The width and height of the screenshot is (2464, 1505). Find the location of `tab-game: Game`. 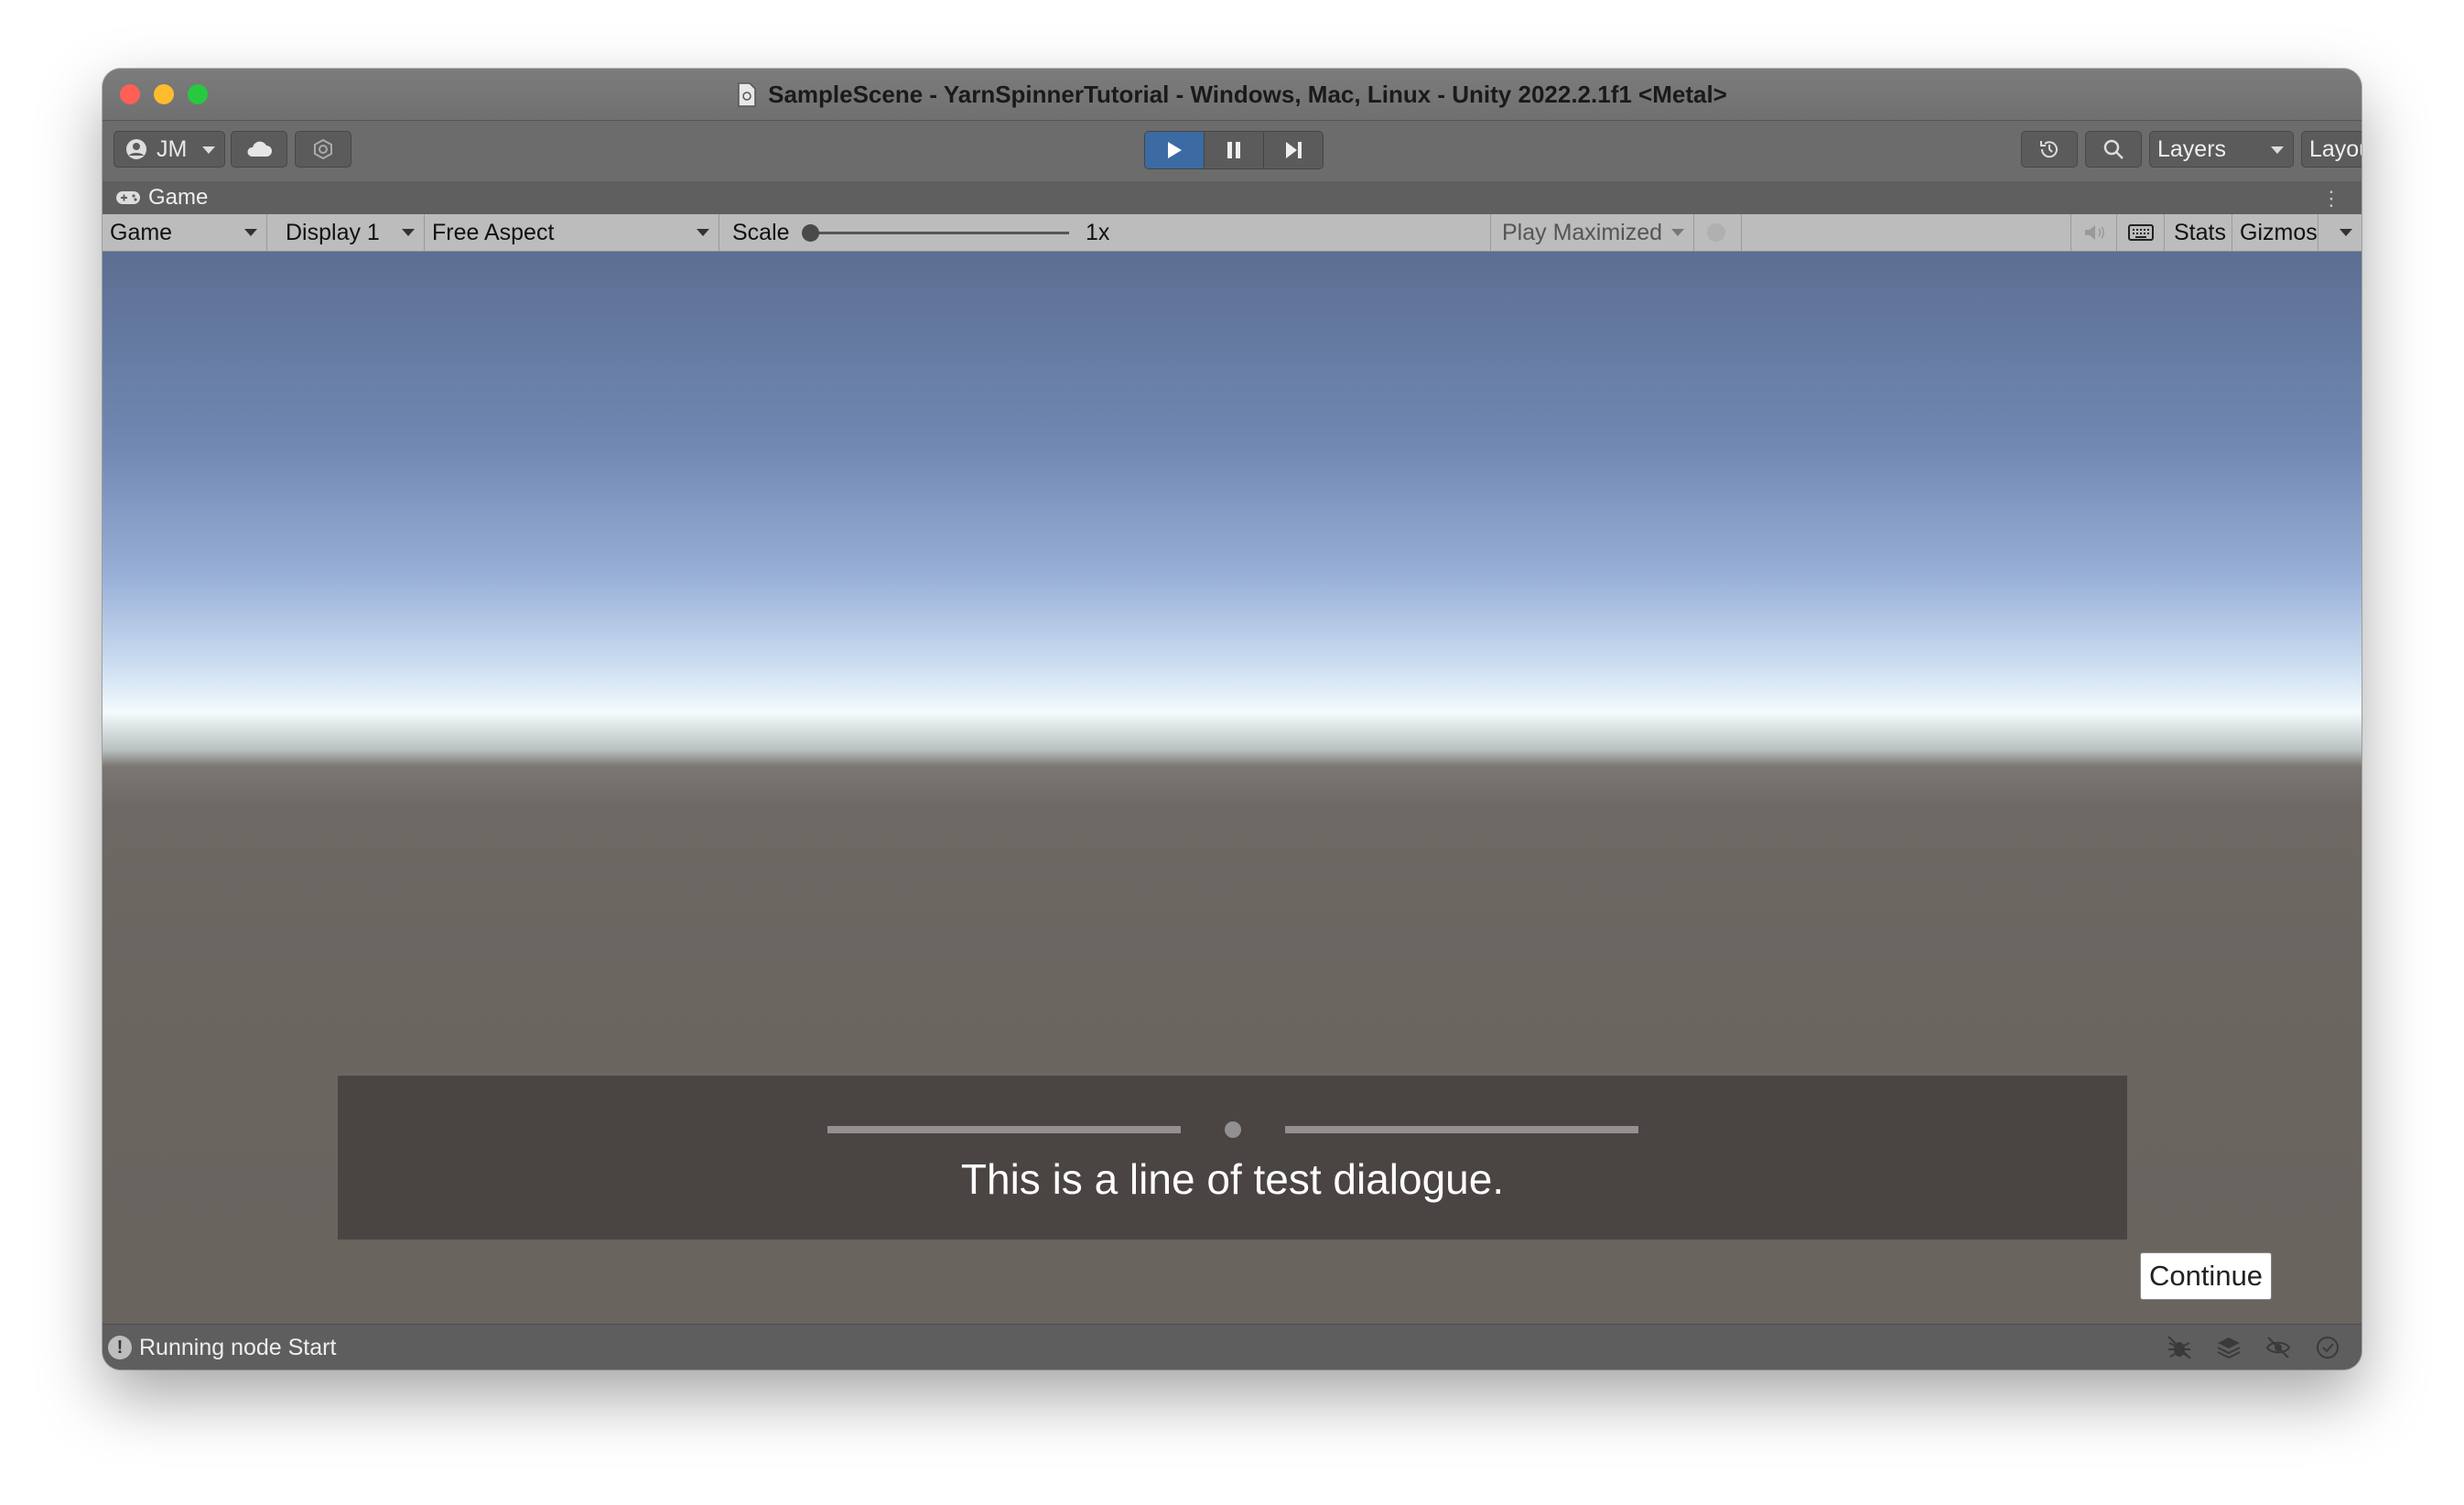

tab-game: Game is located at coordinates (161, 197).